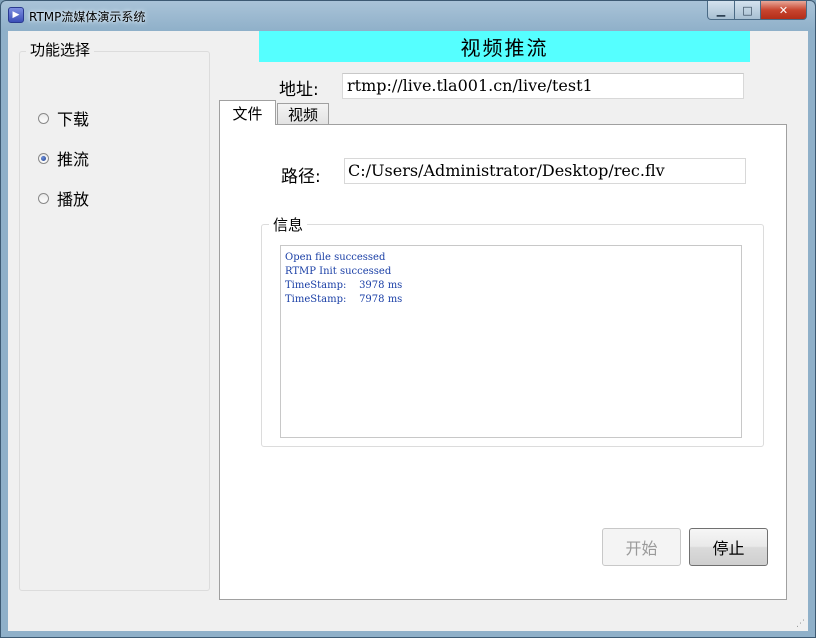 The width and height of the screenshot is (816, 638). Describe the element at coordinates (16, 15) in the screenshot. I see `app-icon: ▶` at that location.